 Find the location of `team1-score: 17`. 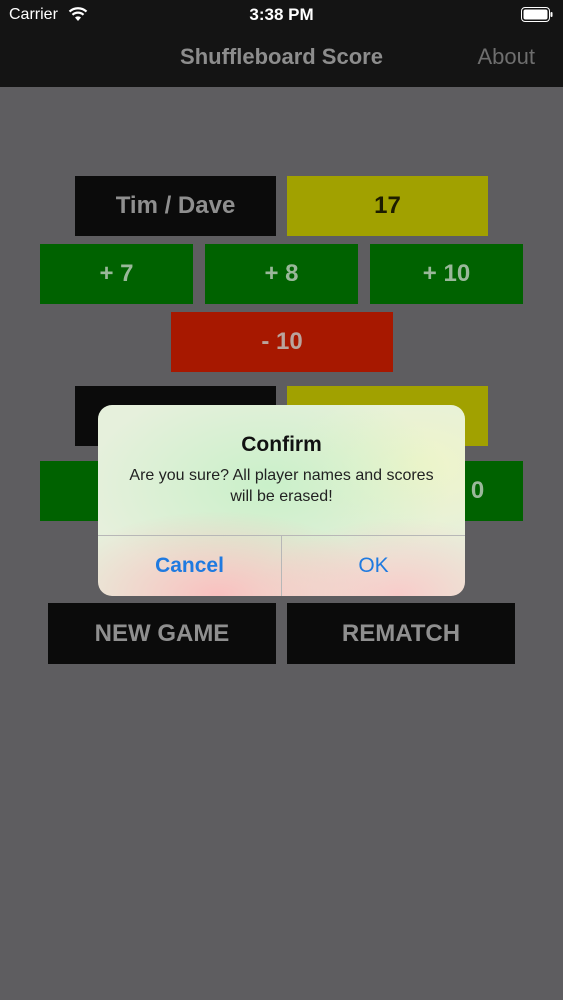

team1-score: 17 is located at coordinates (387, 206).